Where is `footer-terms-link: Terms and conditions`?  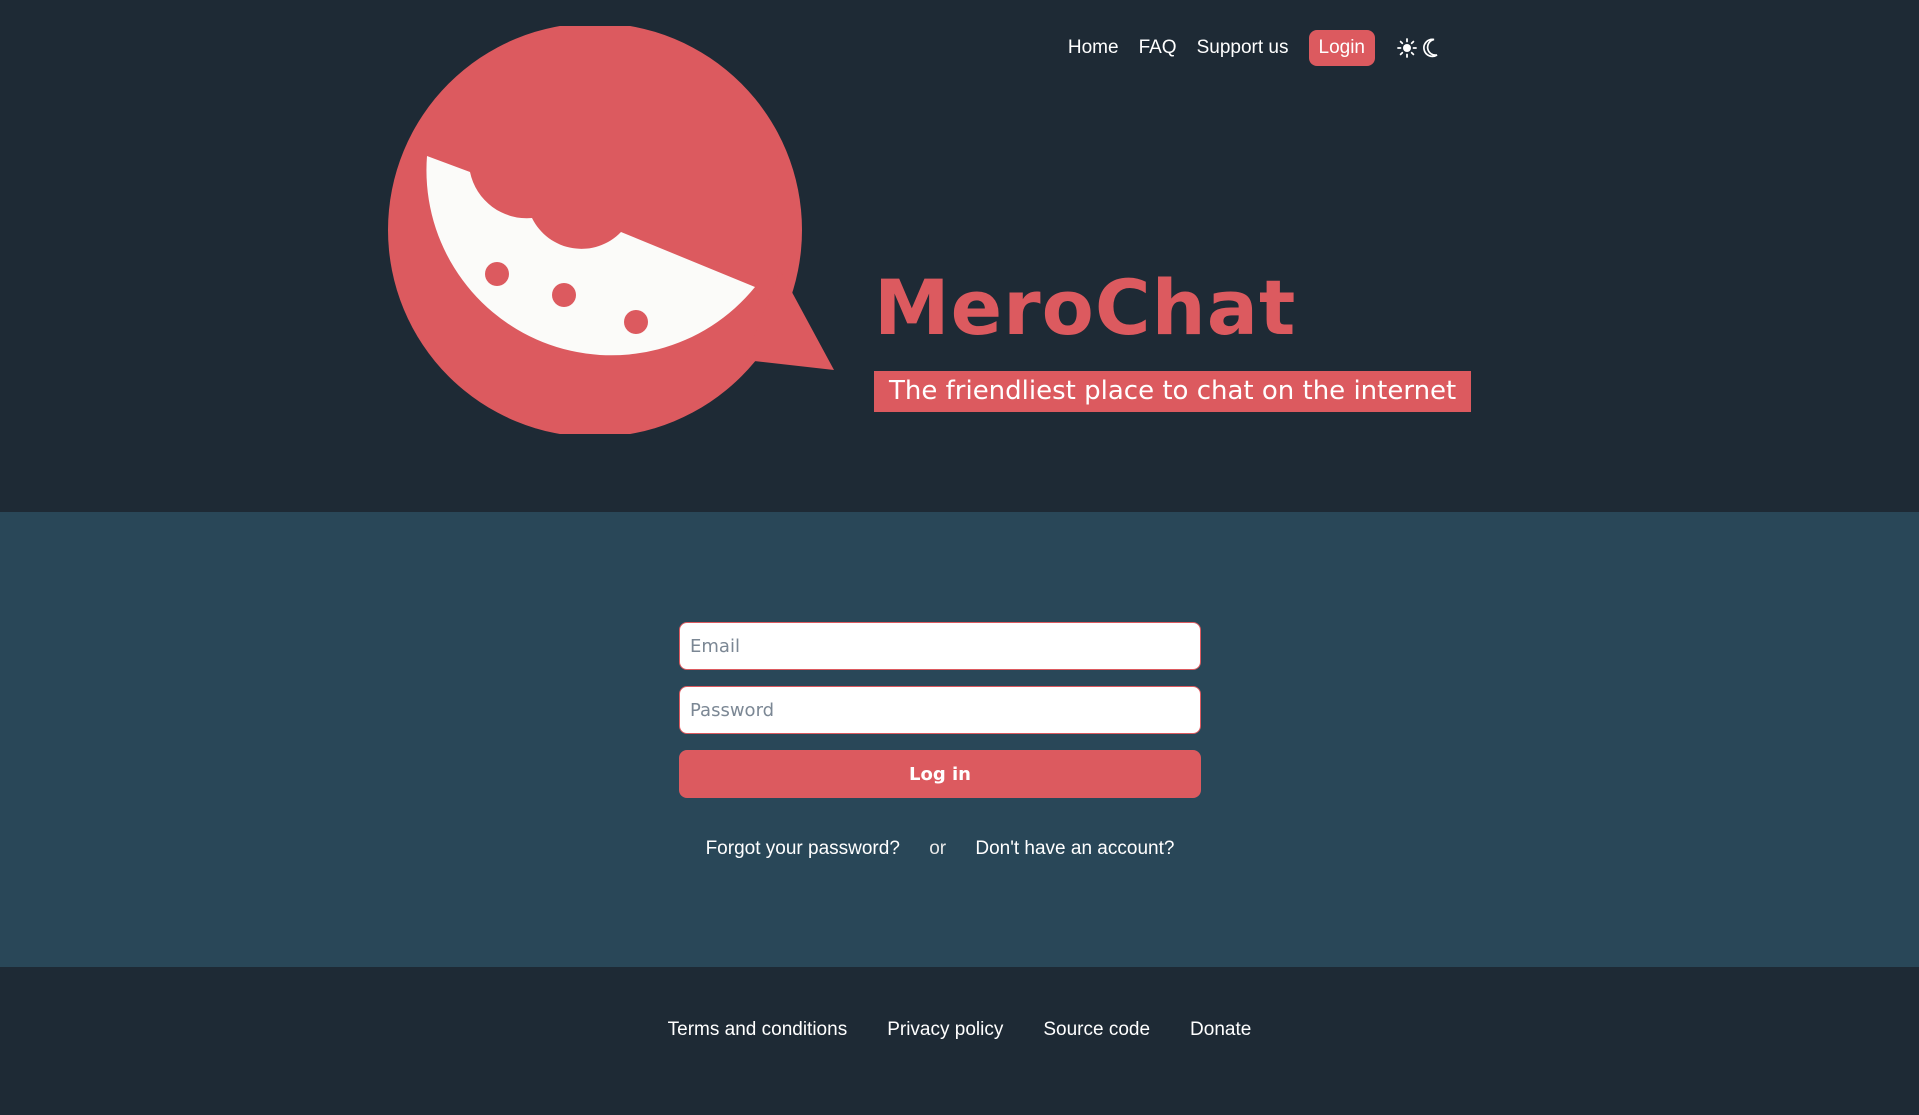 footer-terms-link: Terms and conditions is located at coordinates (758, 1030).